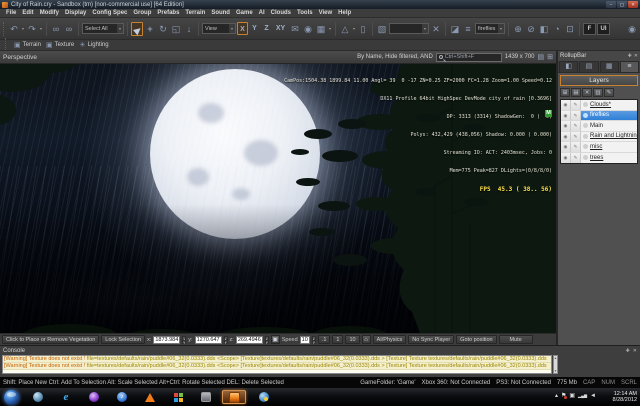 The image size is (640, 406). I want to click on close-button: ✕, so click(633, 4).